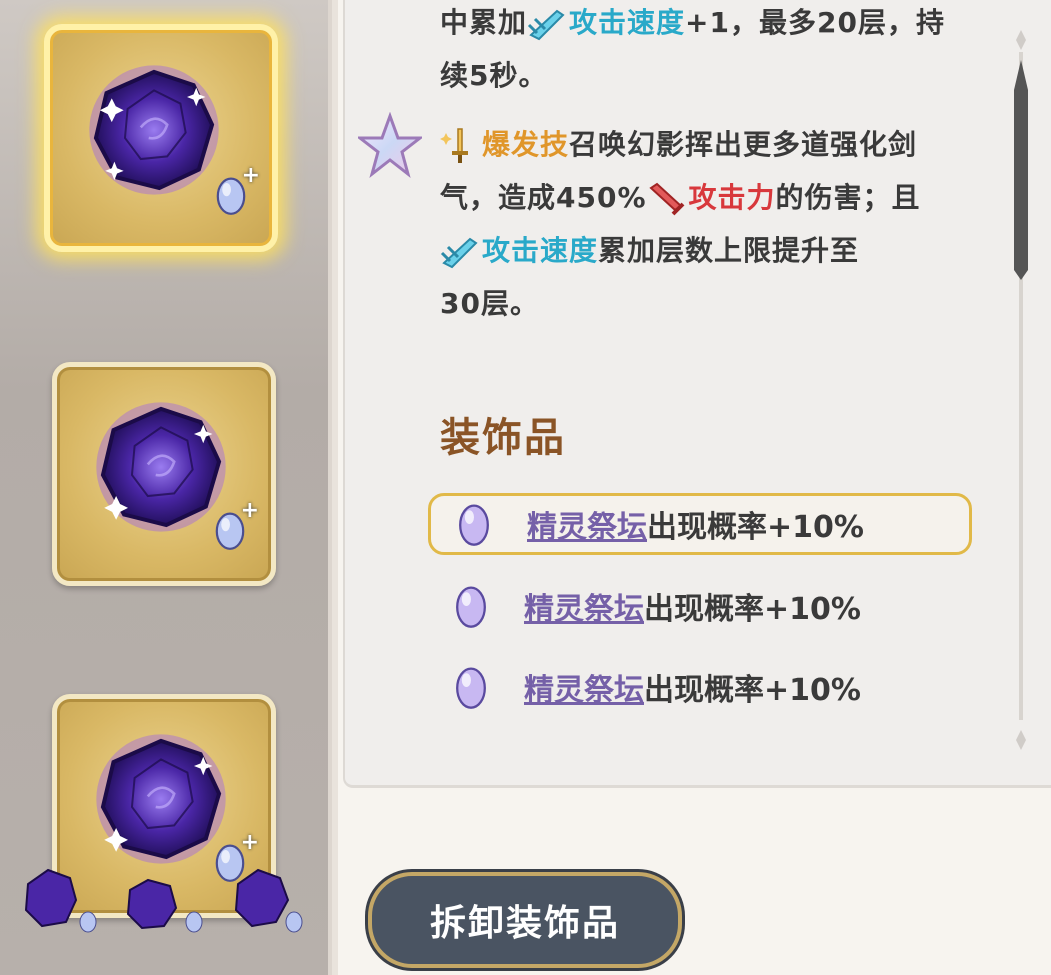 Image resolution: width=1051 pixels, height=975 pixels. I want to click on skill-description-top: 中累加 攻击速度+1，最多20层，持 续5秒。, so click(692, 49).